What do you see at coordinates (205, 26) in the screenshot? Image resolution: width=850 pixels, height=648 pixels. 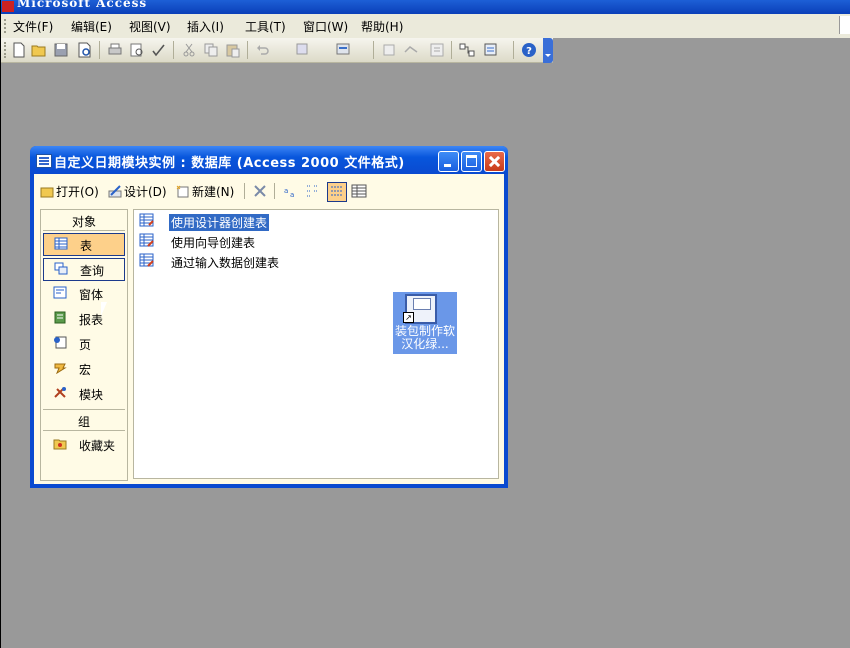 I see `menu-insert: 插入(I)` at bounding box center [205, 26].